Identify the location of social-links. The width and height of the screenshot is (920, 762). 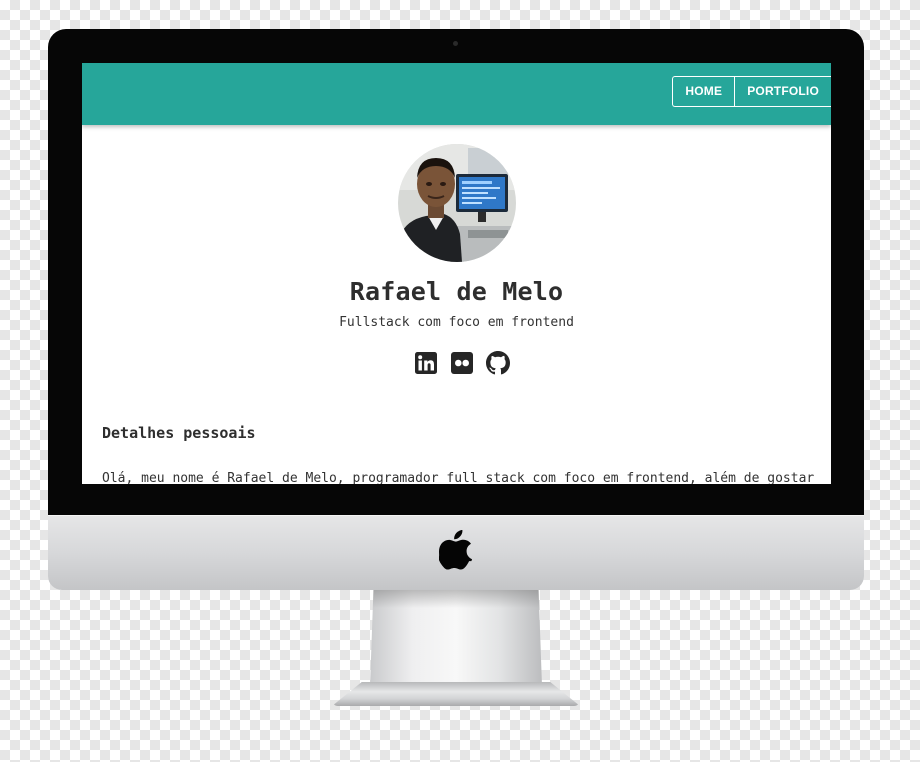
(464, 363).